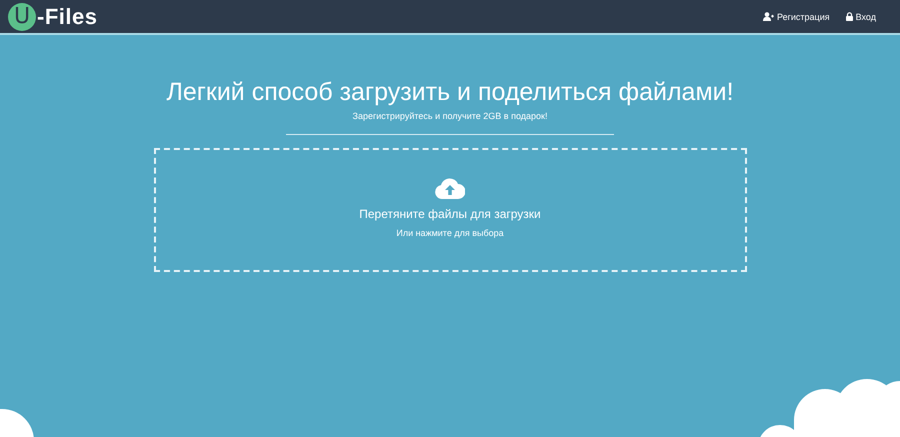  Describe the element at coordinates (450, 188) in the screenshot. I see `cloud-upload-icon` at that location.